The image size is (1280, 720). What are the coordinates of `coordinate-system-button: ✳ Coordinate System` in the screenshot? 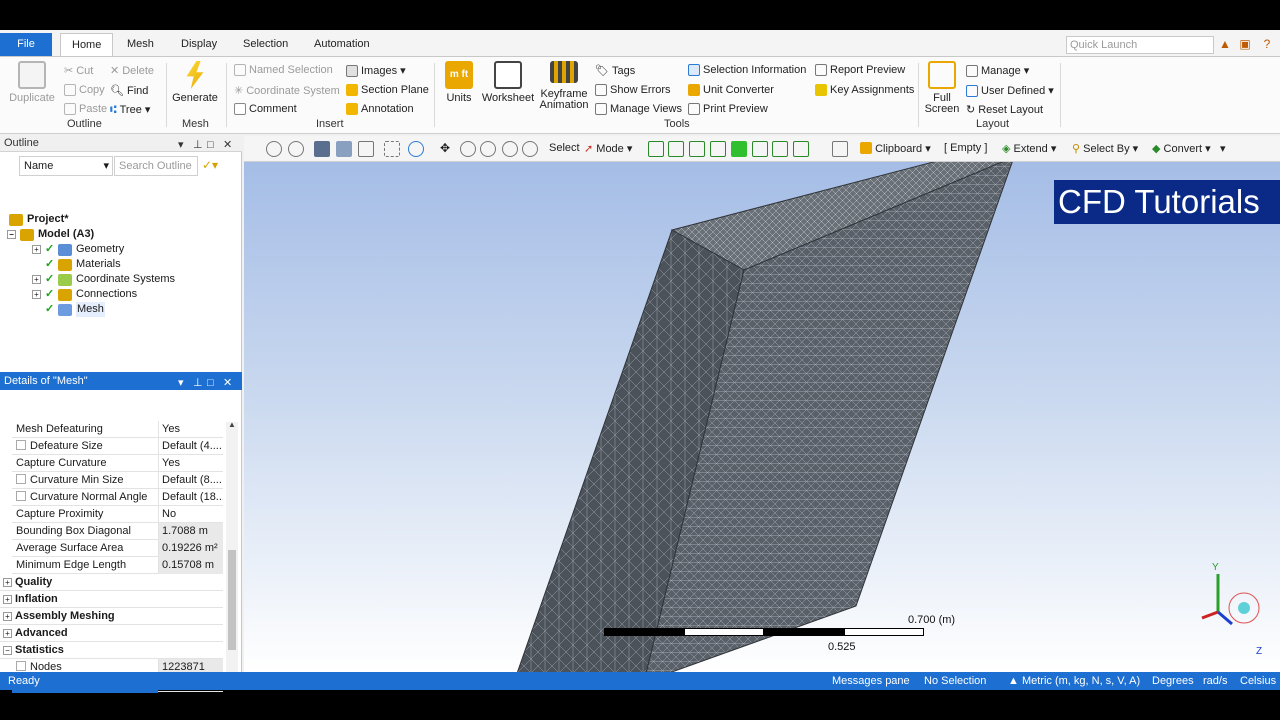 It's located at (287, 91).